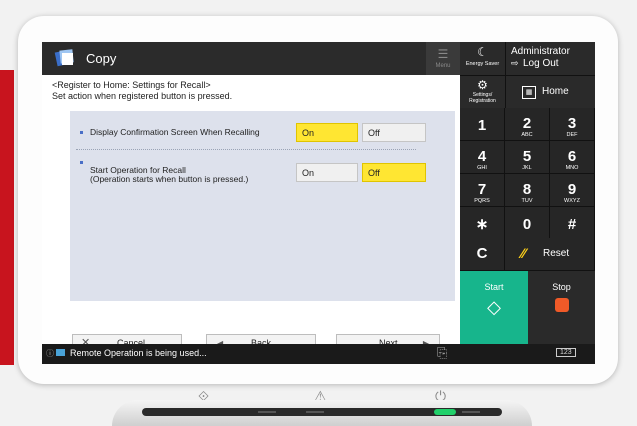  Describe the element at coordinates (482, 201) in the screenshot. I see `key-sub-label: PQRS` at that location.